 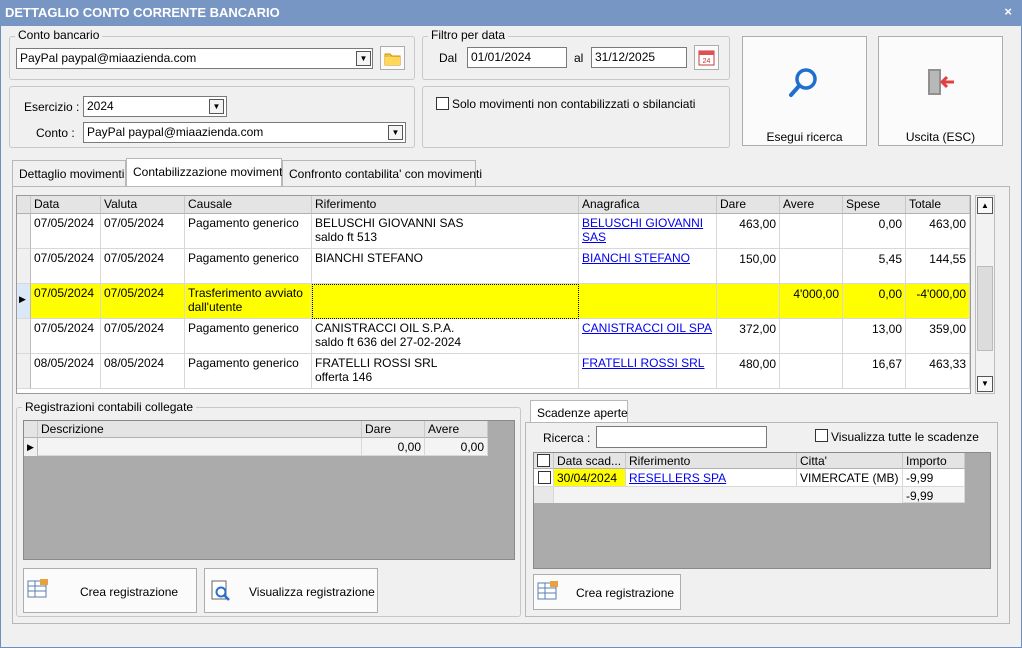 I want to click on crea-registrazione-button: Crea registrazione, so click(x=110, y=590).